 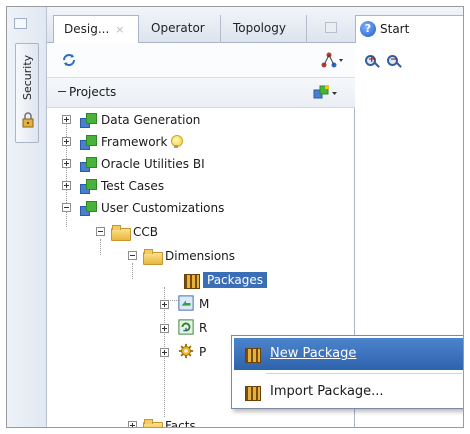 What do you see at coordinates (197, 186) in the screenshot?
I see `tree-node-test-cases: Test Cases` at bounding box center [197, 186].